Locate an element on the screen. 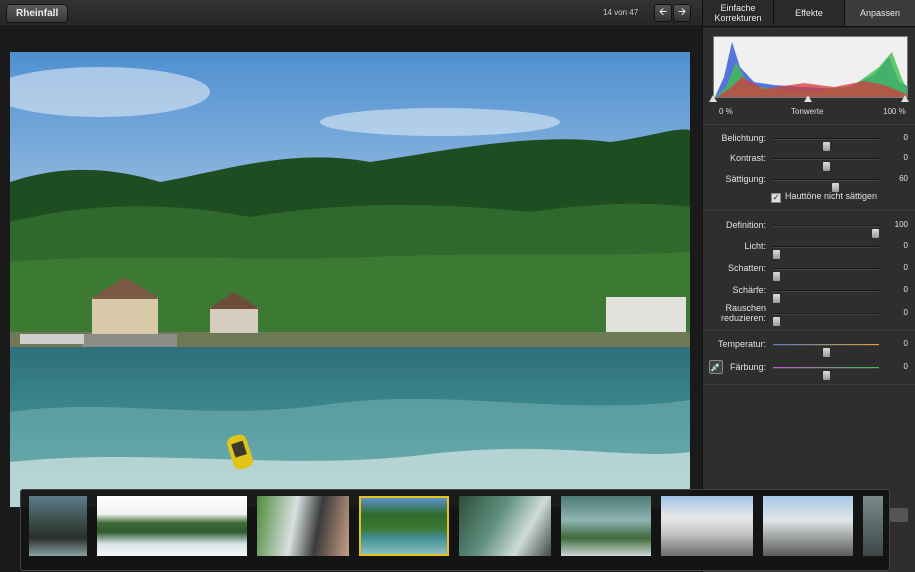 The width and height of the screenshot is (915, 572). exposure-slider-row: Belichtung: 0 is located at coordinates (809, 140).